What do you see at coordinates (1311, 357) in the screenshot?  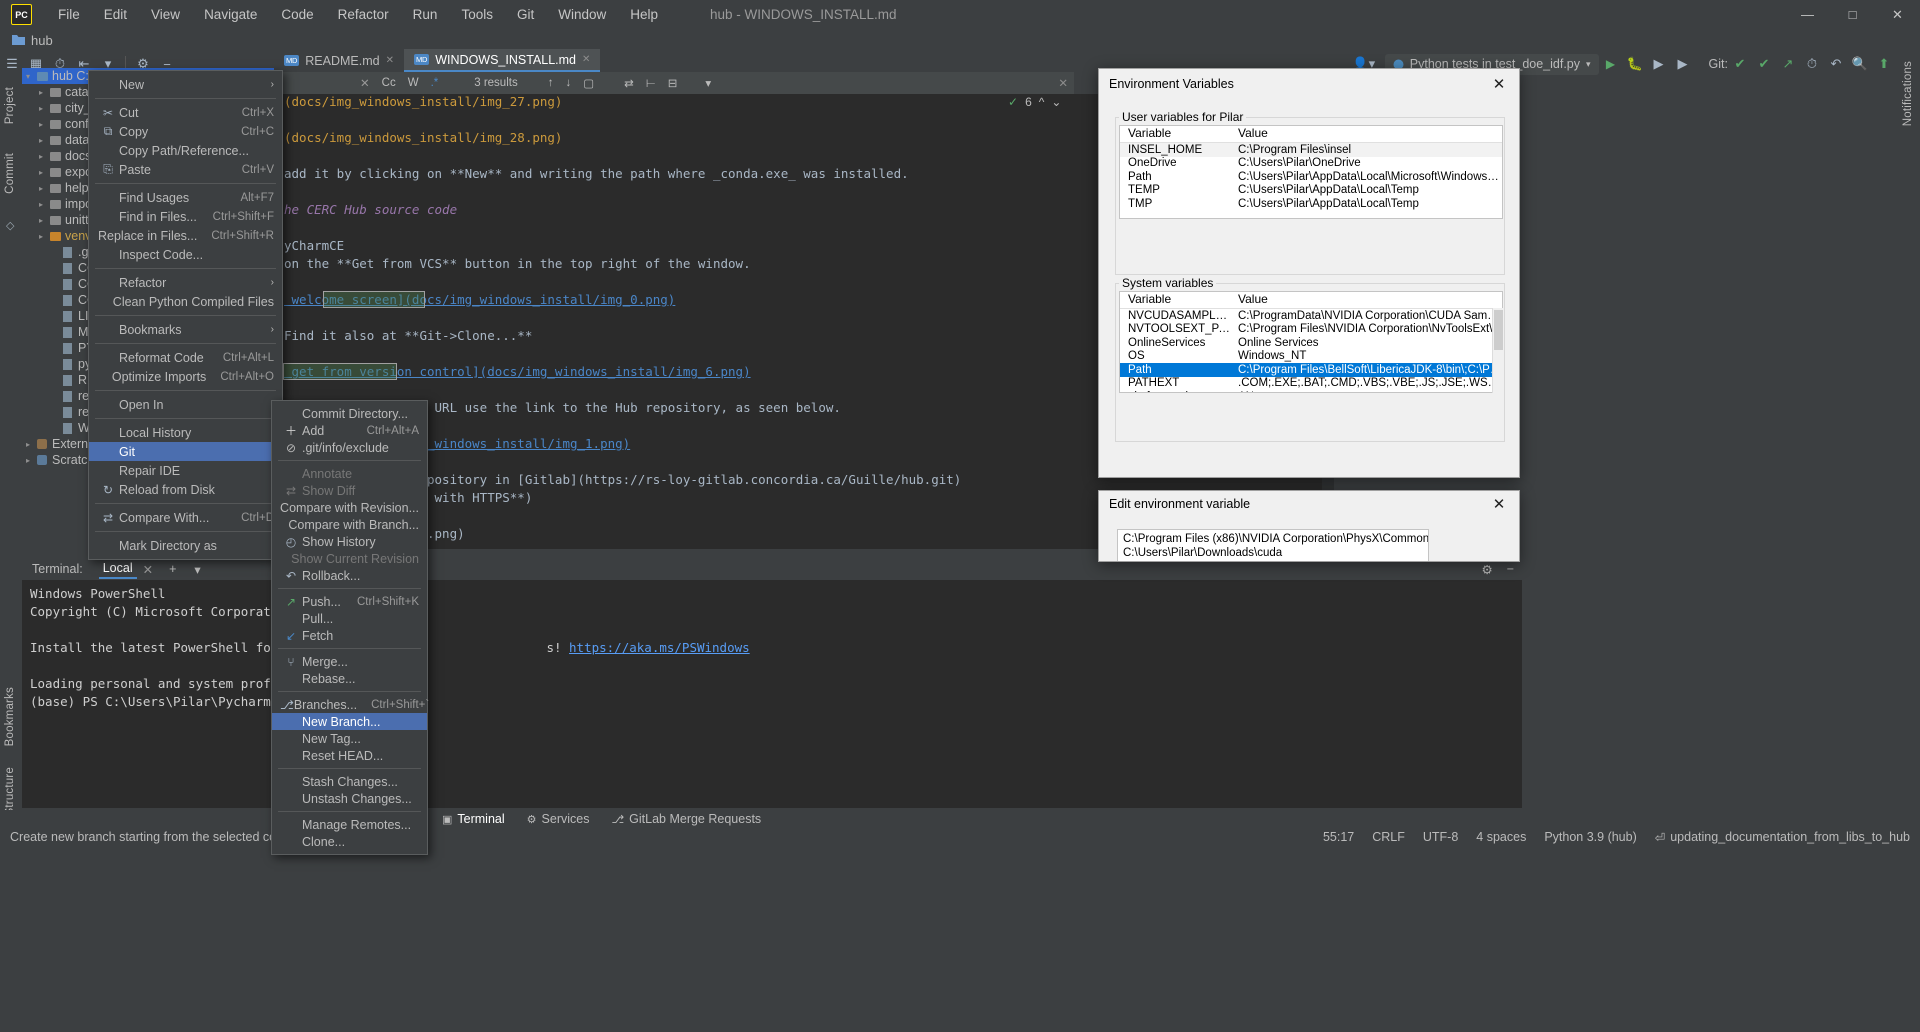 I see `table-row: OS Windows_NT` at bounding box center [1311, 357].